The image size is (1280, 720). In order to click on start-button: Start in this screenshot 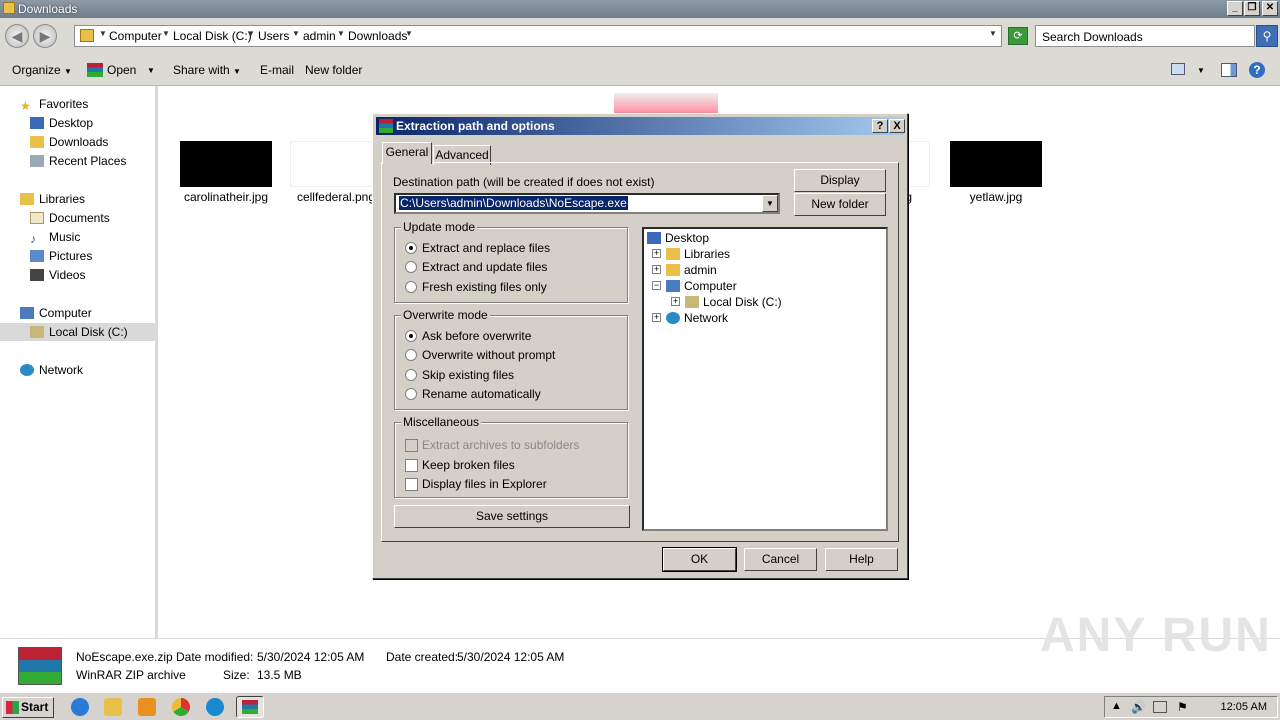, I will do `click(28, 707)`.